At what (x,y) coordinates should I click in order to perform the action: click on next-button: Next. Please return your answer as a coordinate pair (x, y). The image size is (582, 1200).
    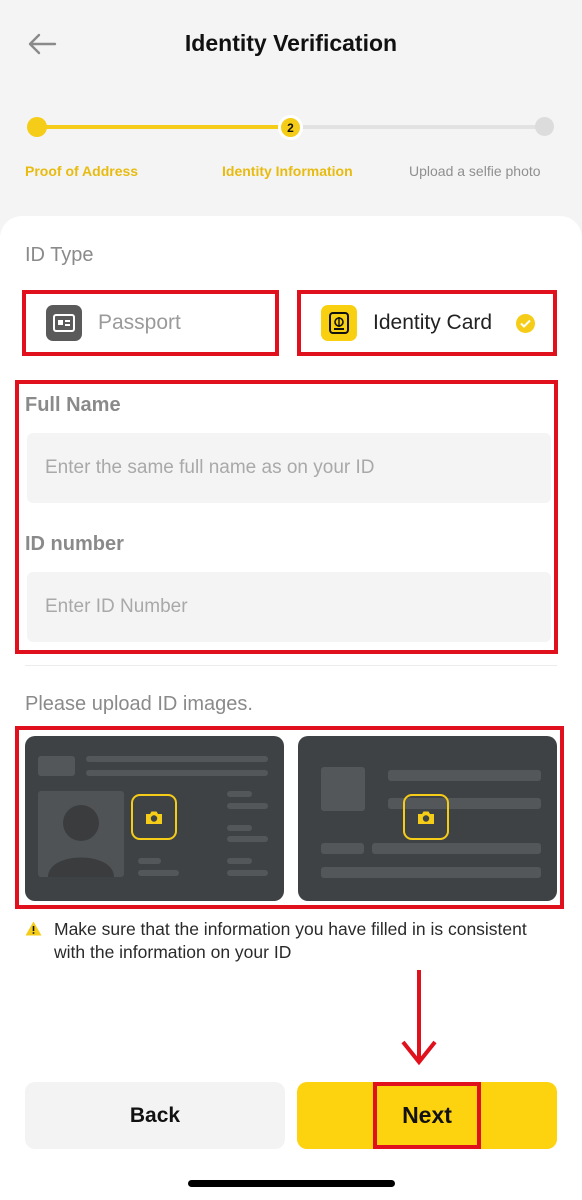
    Looking at the image, I should click on (427, 1115).